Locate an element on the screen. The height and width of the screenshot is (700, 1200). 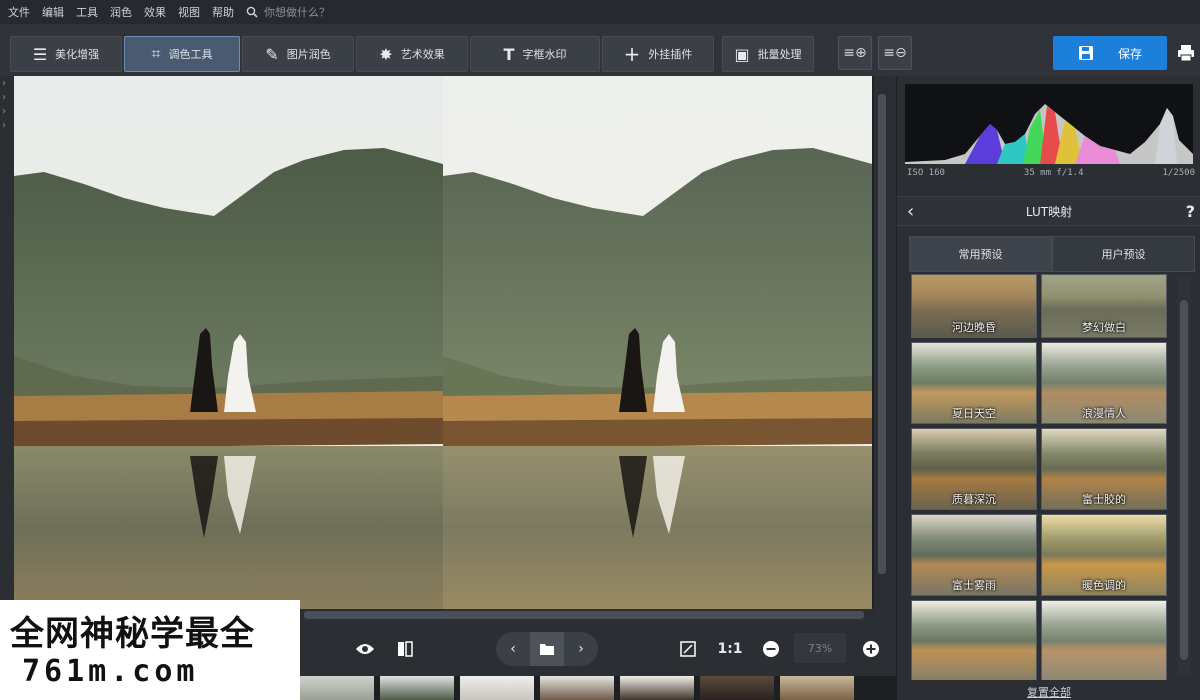
plus-circle-icon is located at coordinates (871, 649).